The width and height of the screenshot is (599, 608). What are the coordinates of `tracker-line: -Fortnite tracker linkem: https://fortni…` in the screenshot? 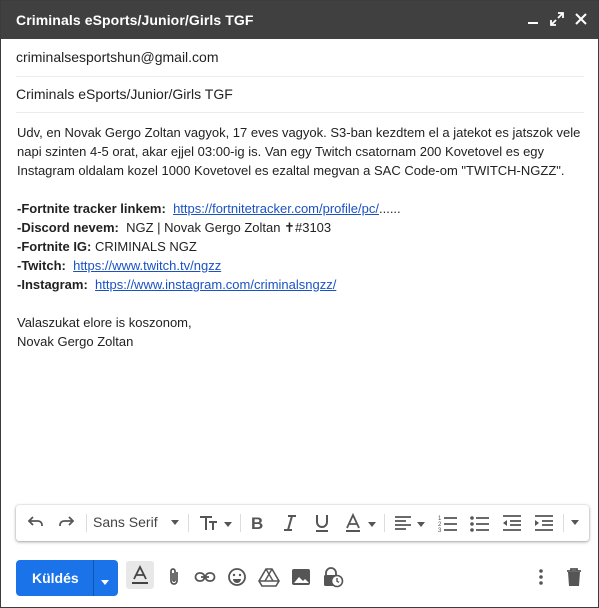 It's located at (301, 208).